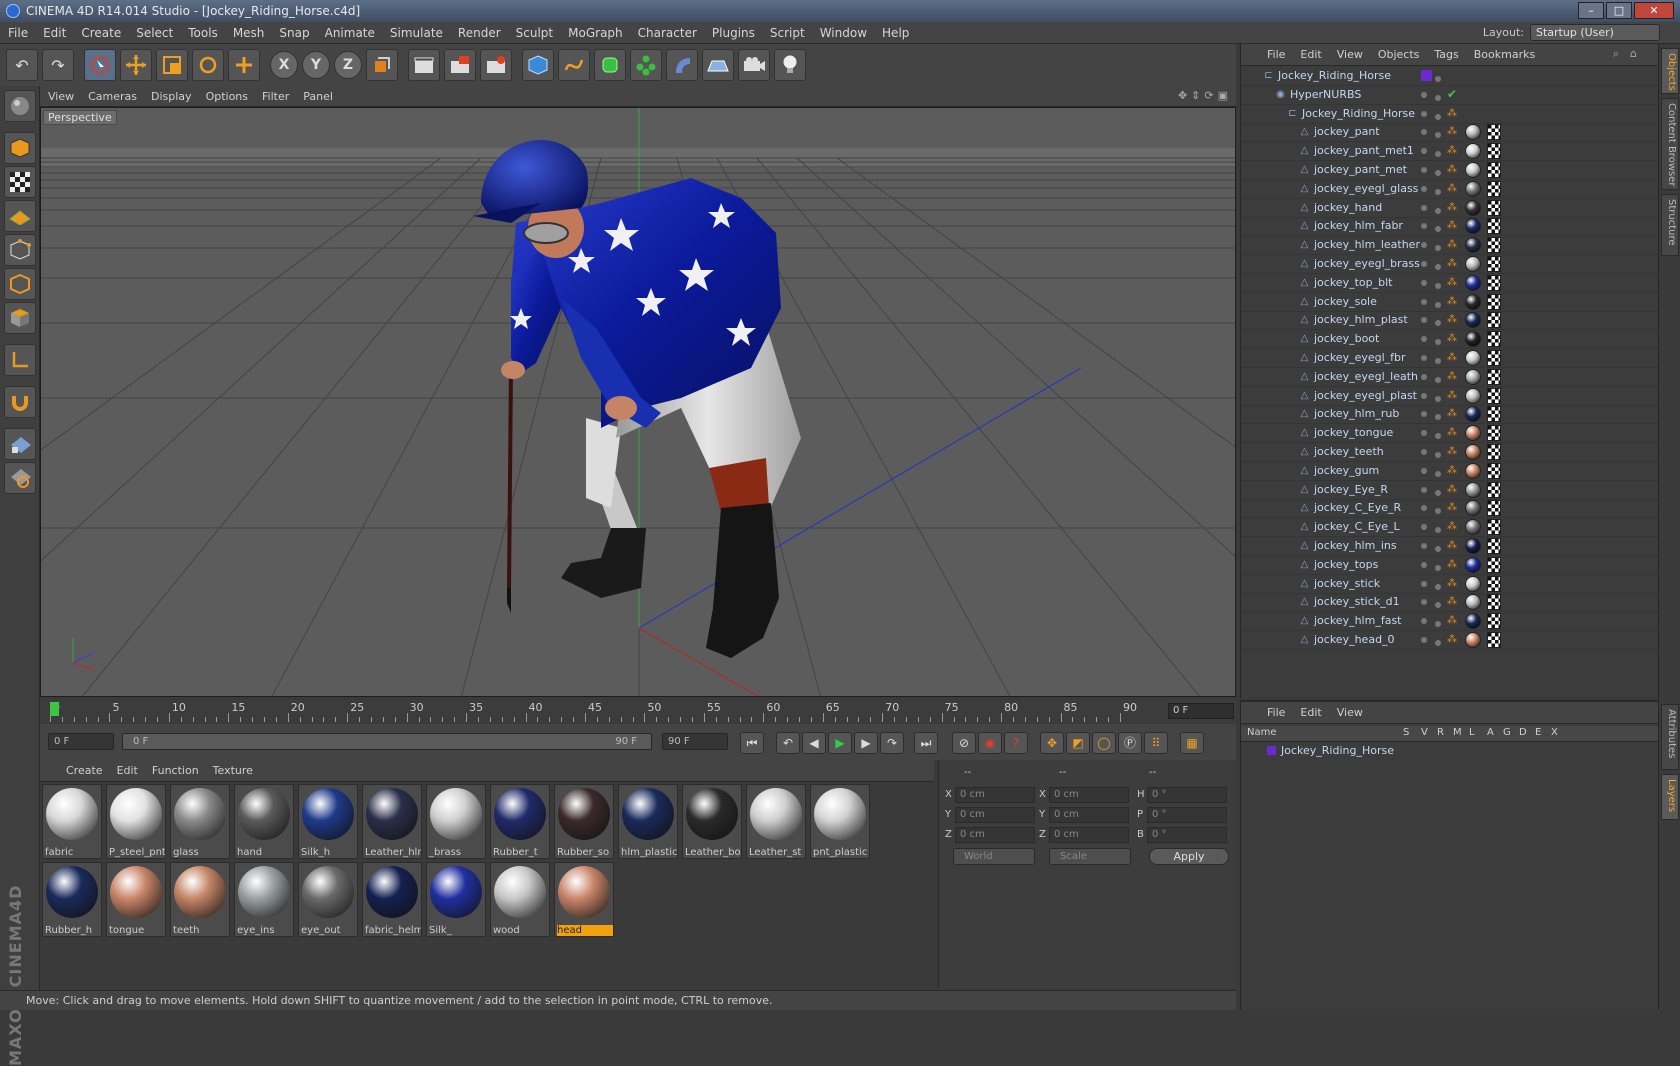  I want to click on object-row: △ jockey_stick_d1 ⁂, so click(1450, 602).